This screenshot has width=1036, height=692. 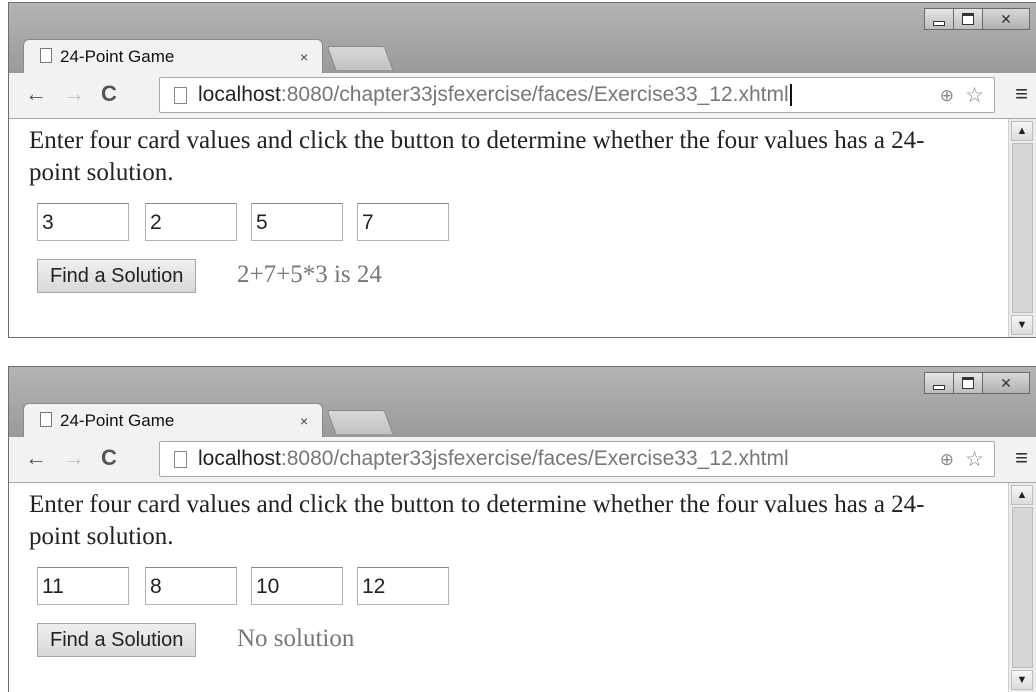 What do you see at coordinates (309, 274) in the screenshot?
I see `result-text: 2+7+5*3 is 24` at bounding box center [309, 274].